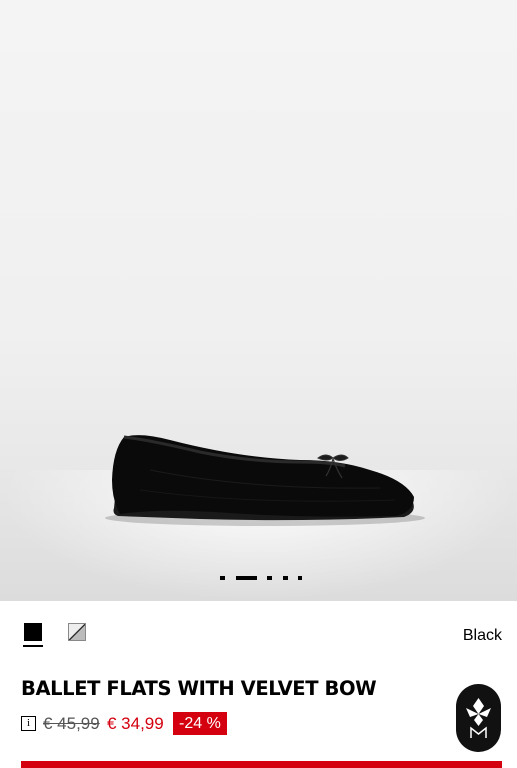 The height and width of the screenshot is (768, 517). Describe the element at coordinates (135, 723) in the screenshot. I see `sale-price: € 34,99` at that location.